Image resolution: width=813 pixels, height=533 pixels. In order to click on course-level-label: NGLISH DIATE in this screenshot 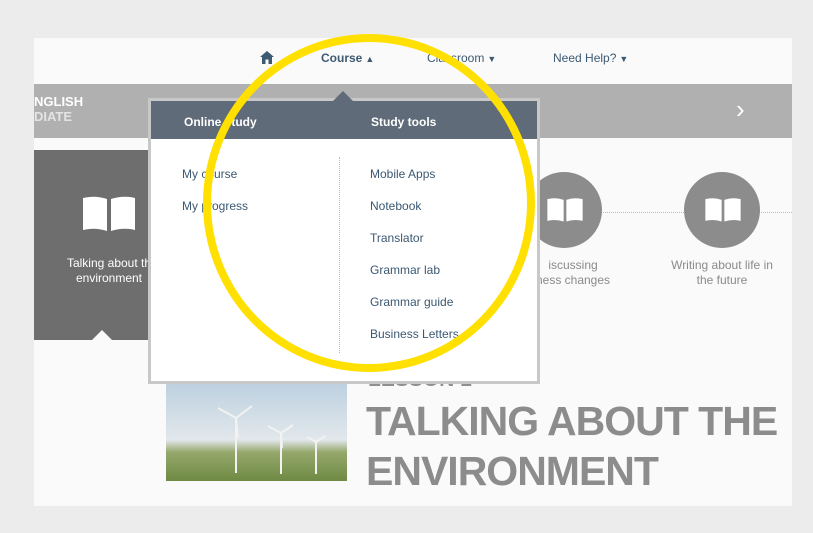, I will do `click(58, 109)`.